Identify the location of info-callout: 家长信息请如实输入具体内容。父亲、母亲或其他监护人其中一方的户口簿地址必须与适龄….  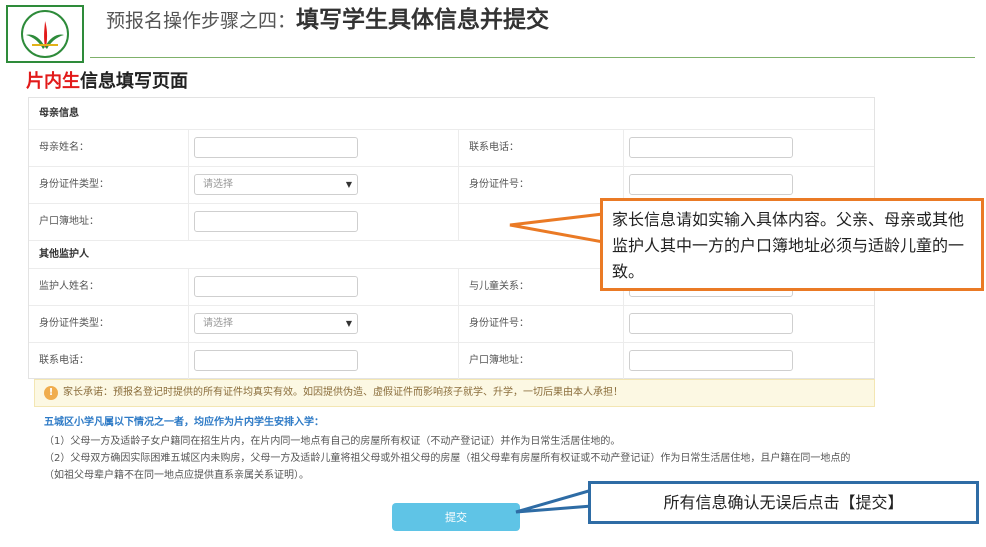
(792, 244).